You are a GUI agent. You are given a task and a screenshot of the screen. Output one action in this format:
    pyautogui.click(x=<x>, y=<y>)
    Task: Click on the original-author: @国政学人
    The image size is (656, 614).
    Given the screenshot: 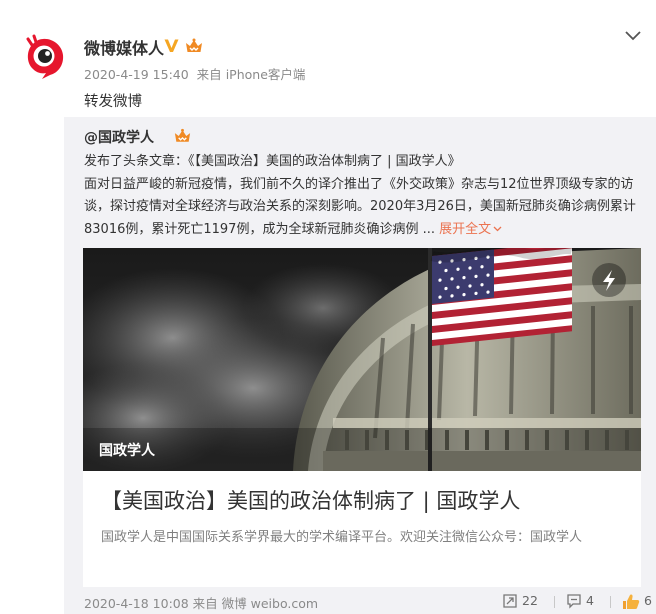 What is the action you would take?
    pyautogui.click(x=119, y=137)
    